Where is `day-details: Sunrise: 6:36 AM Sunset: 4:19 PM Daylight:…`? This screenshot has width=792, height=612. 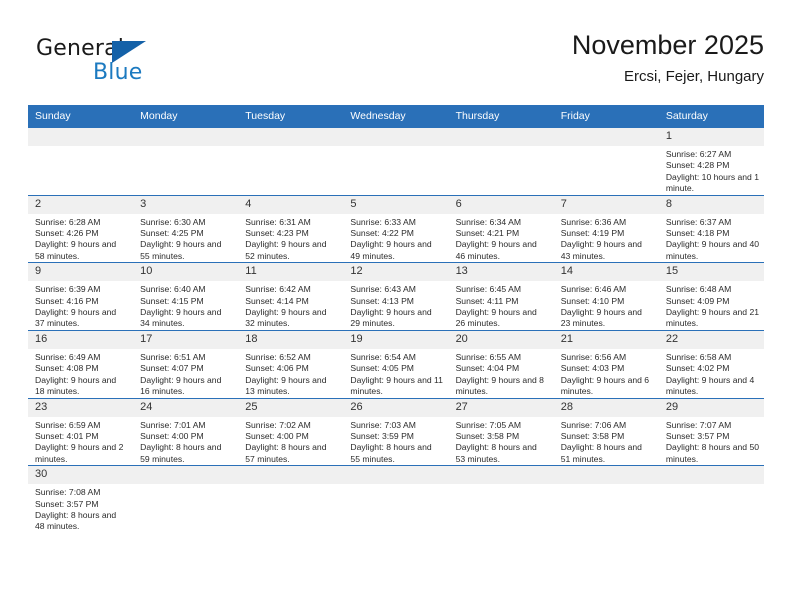
day-details: Sunrise: 6:36 AM Sunset: 4:19 PM Daylight:… is located at coordinates (606, 238).